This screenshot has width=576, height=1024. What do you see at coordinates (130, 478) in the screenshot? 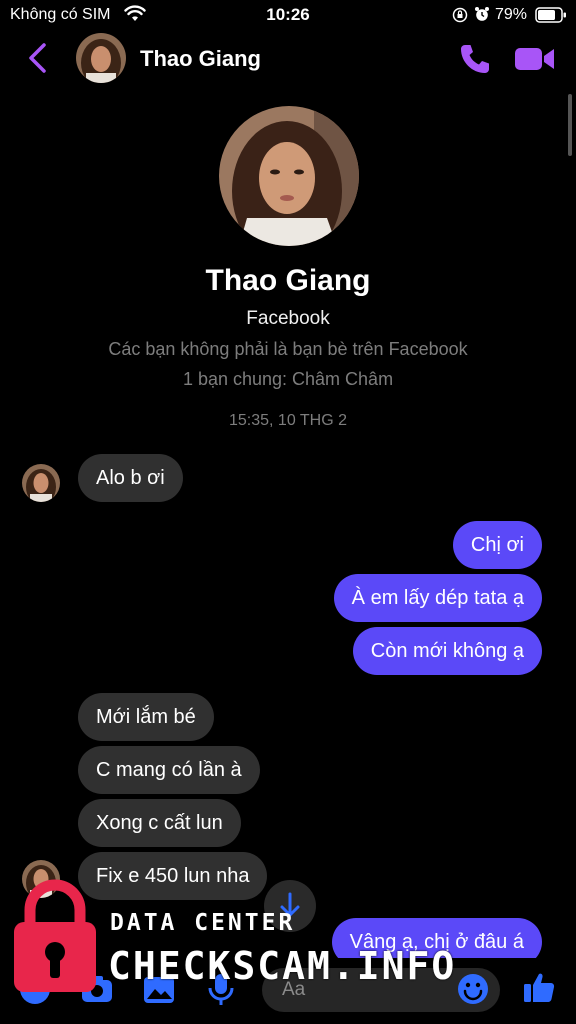
I see `message-bubble-incoming: Alo b ơi` at bounding box center [130, 478].